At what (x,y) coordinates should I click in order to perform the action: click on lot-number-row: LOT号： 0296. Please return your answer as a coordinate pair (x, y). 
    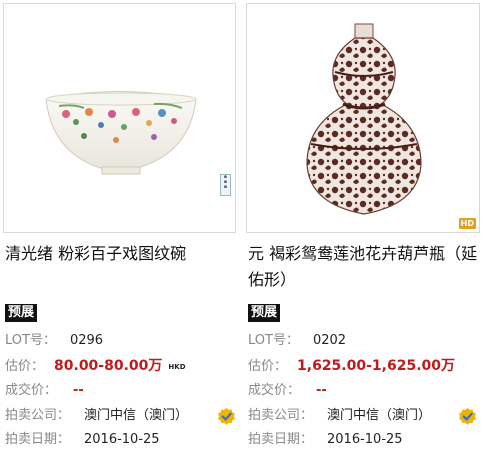
    Looking at the image, I should click on (54, 341).